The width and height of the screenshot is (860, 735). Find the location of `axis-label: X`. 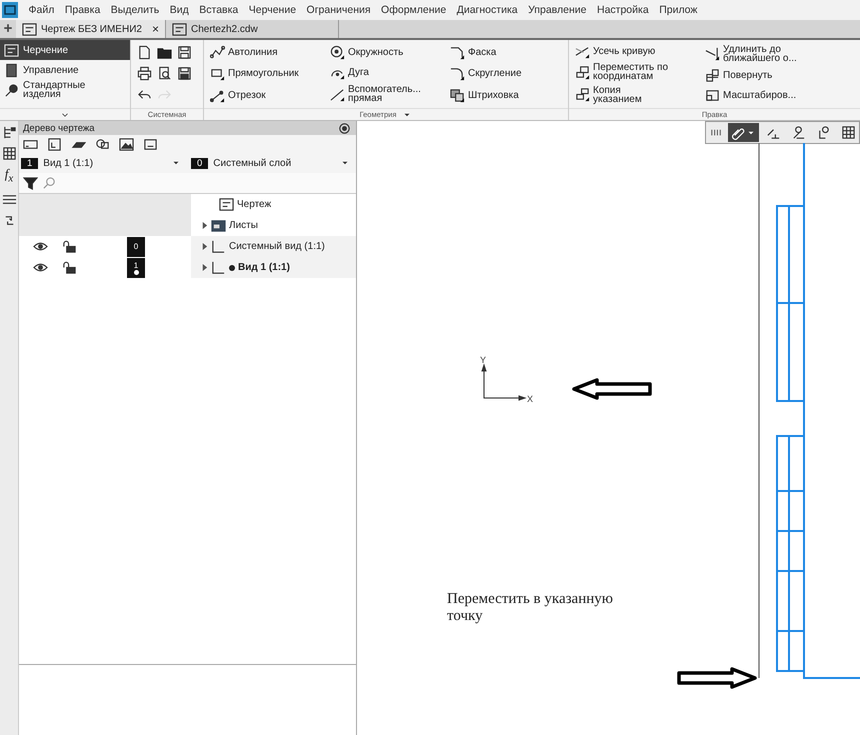

axis-label: X is located at coordinates (530, 399).